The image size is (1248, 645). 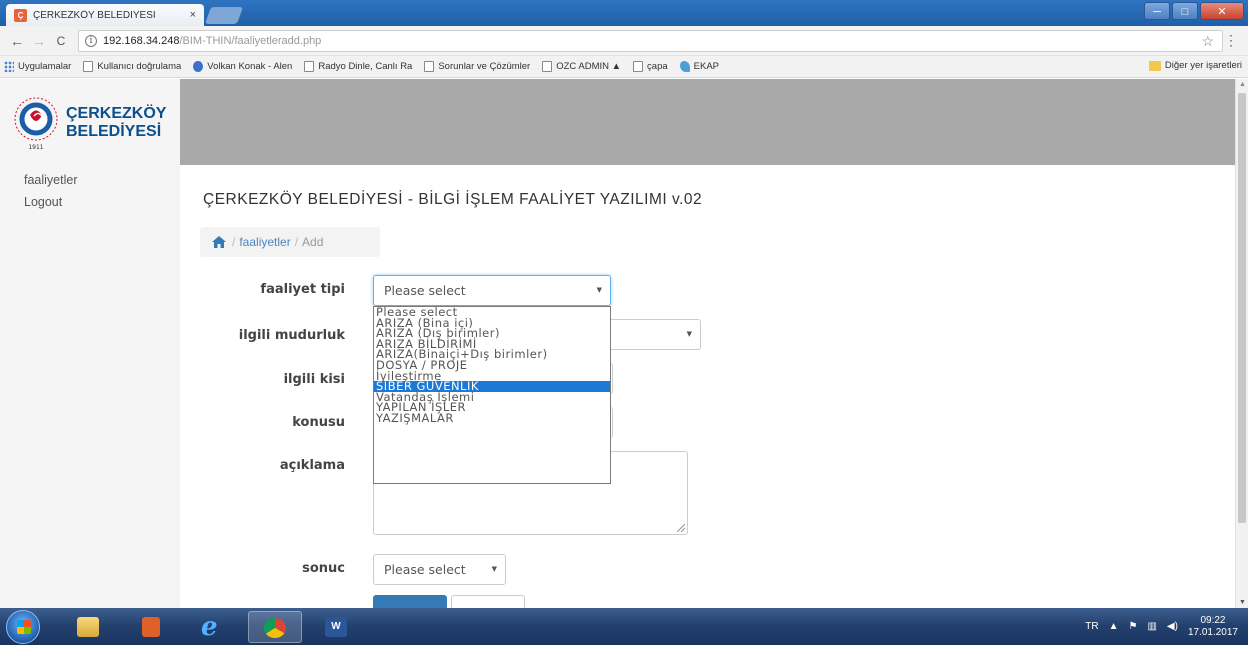 I want to click on other-bookmarks-label: Diğer yer işaretleri, so click(x=1203, y=65).